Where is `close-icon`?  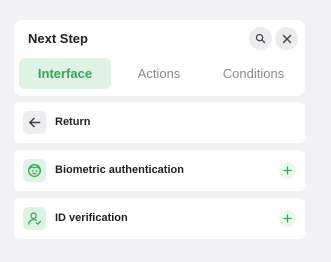
close-icon is located at coordinates (286, 38).